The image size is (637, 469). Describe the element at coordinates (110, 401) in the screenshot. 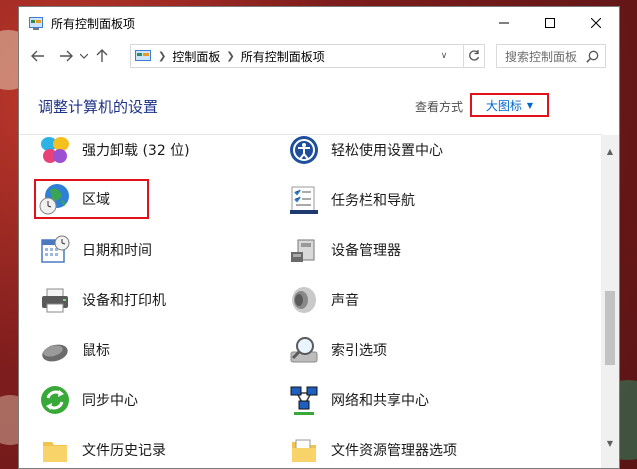

I see `item-label: 同步中心` at that location.